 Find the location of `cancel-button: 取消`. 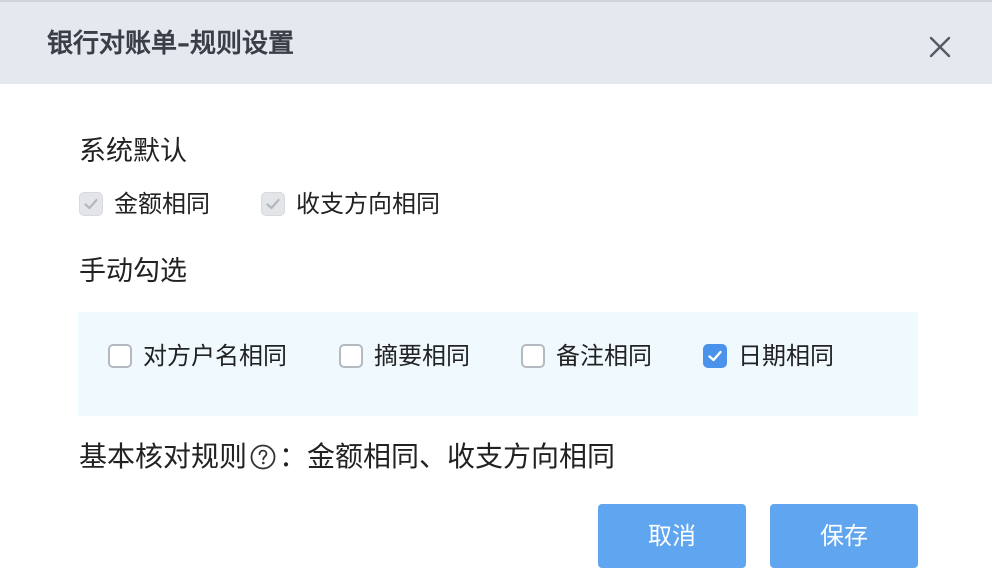

cancel-button: 取消 is located at coordinates (672, 536).